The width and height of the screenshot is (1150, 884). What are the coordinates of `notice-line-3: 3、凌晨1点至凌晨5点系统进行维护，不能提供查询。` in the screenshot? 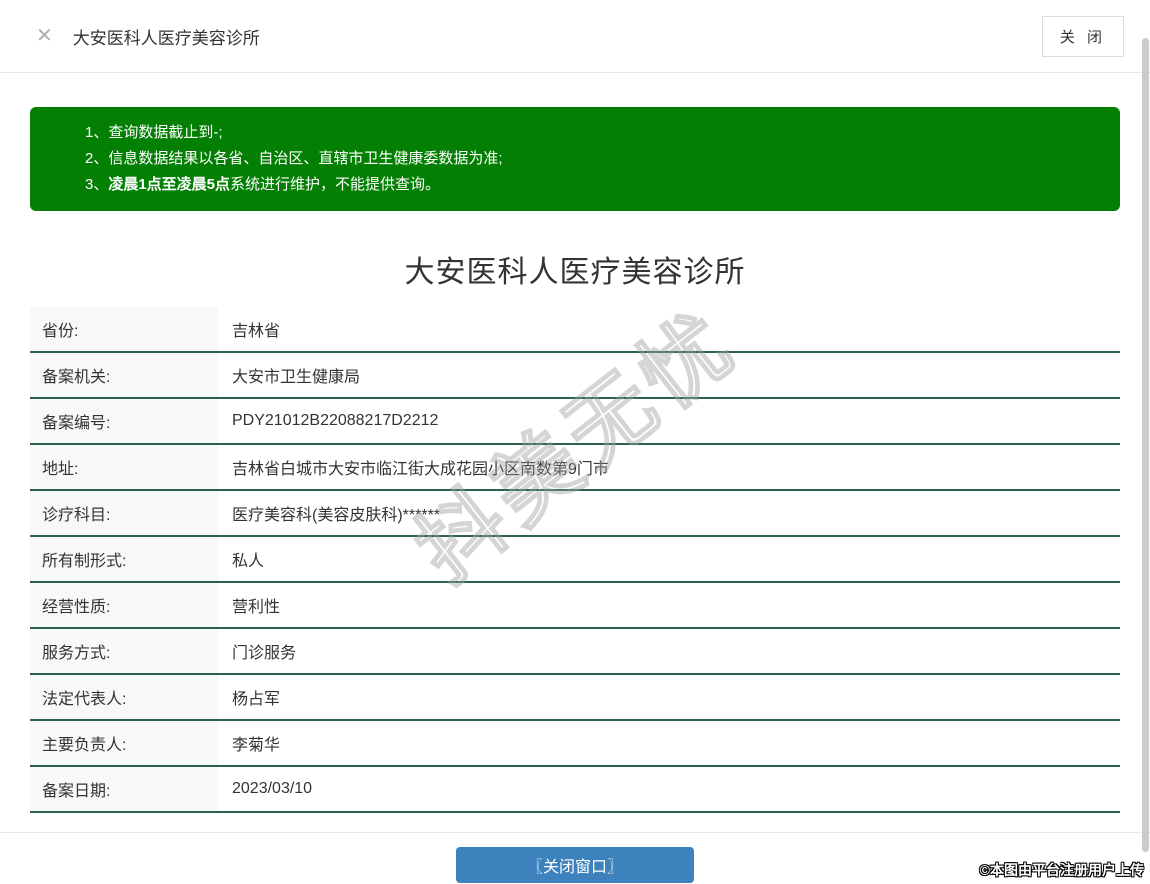 It's located at (592, 185).